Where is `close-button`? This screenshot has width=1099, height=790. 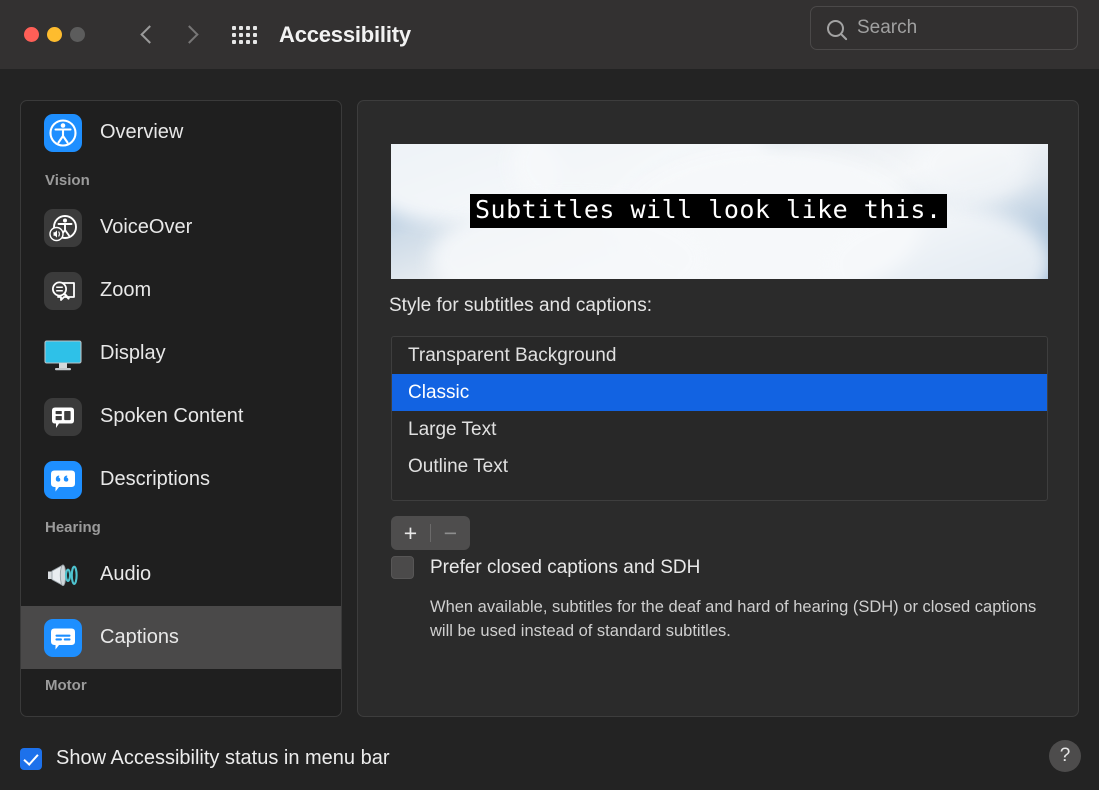
close-button is located at coordinates (31, 34).